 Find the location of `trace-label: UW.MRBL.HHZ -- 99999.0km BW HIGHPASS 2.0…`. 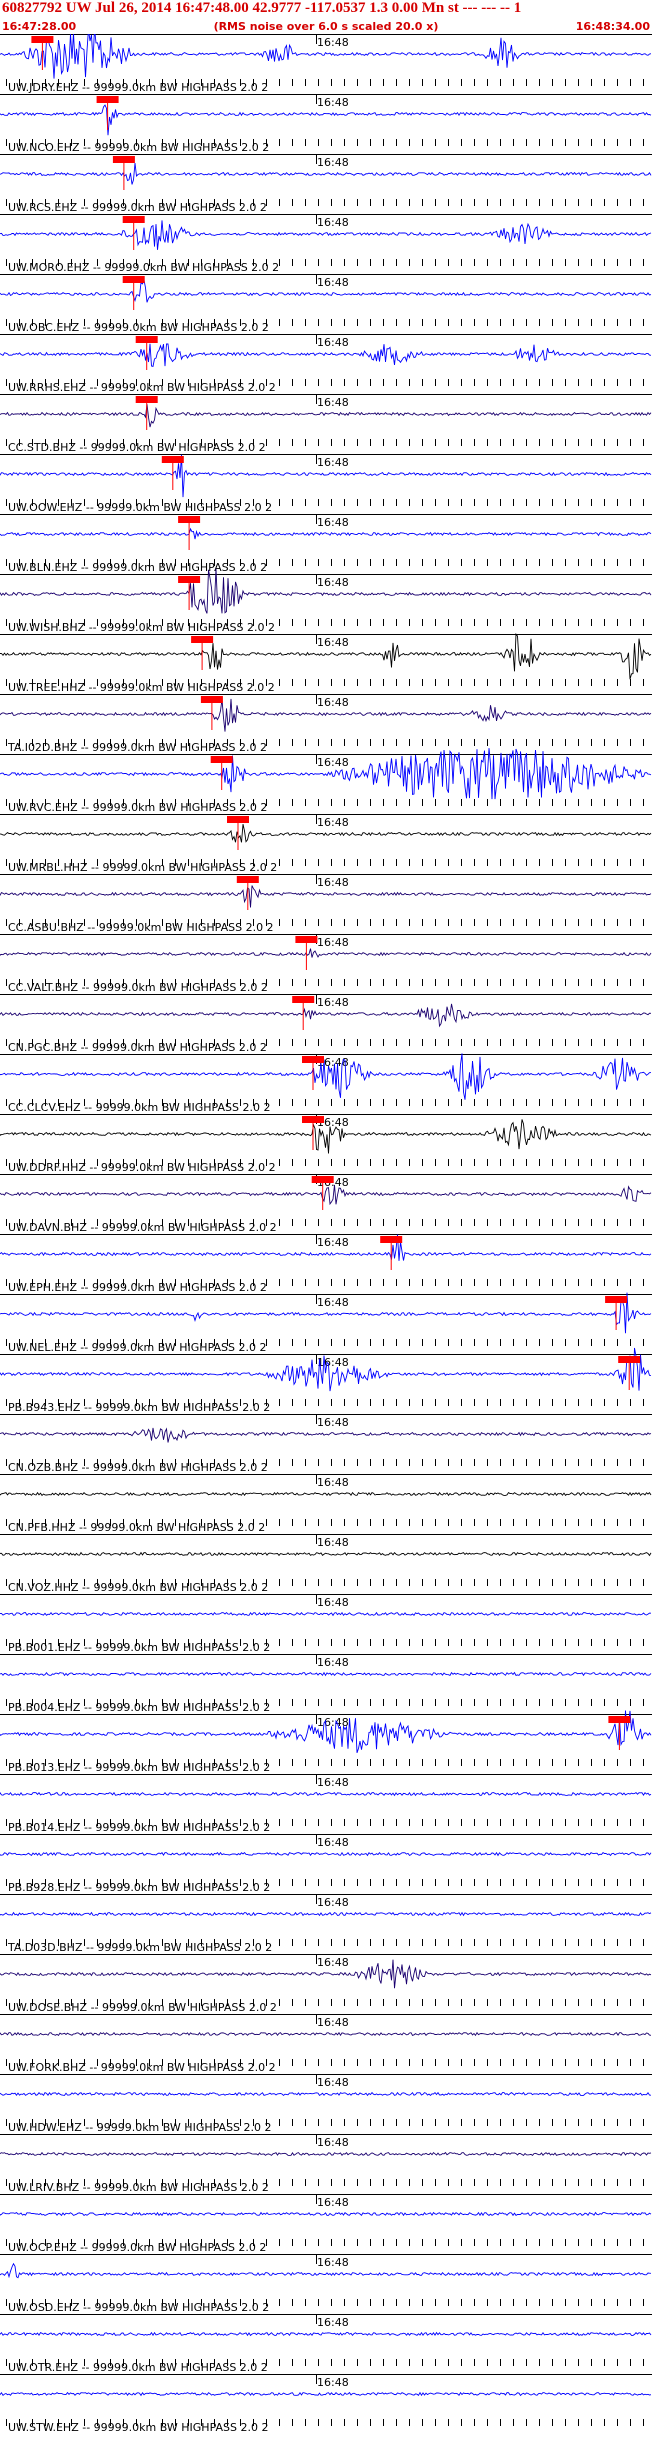

trace-label: UW.MRBL.HHZ -- 99999.0km BW HIGHPASS 2.0… is located at coordinates (142, 867).